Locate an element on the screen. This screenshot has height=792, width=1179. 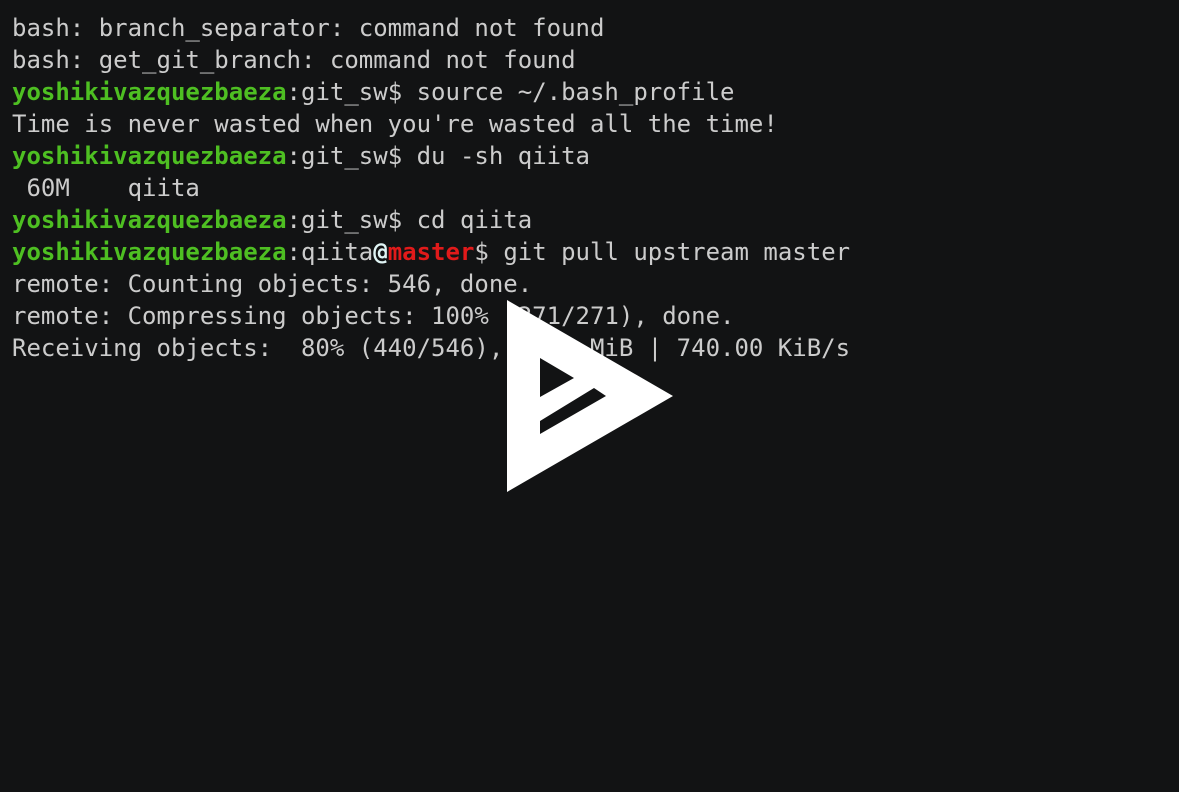
output-line: 60M qiita is located at coordinates (106, 188).